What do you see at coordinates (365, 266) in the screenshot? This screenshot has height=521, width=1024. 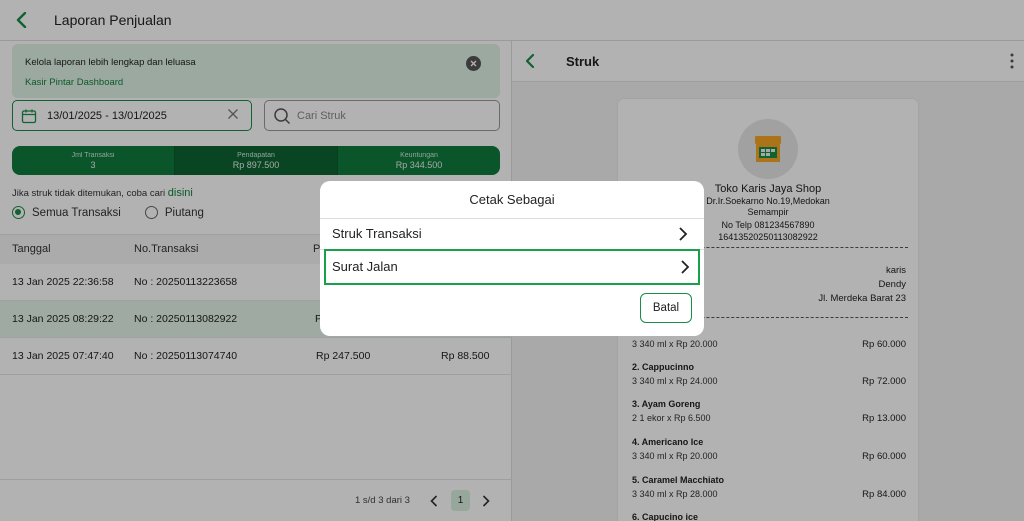 I see `option-label: Surat Jalan` at bounding box center [365, 266].